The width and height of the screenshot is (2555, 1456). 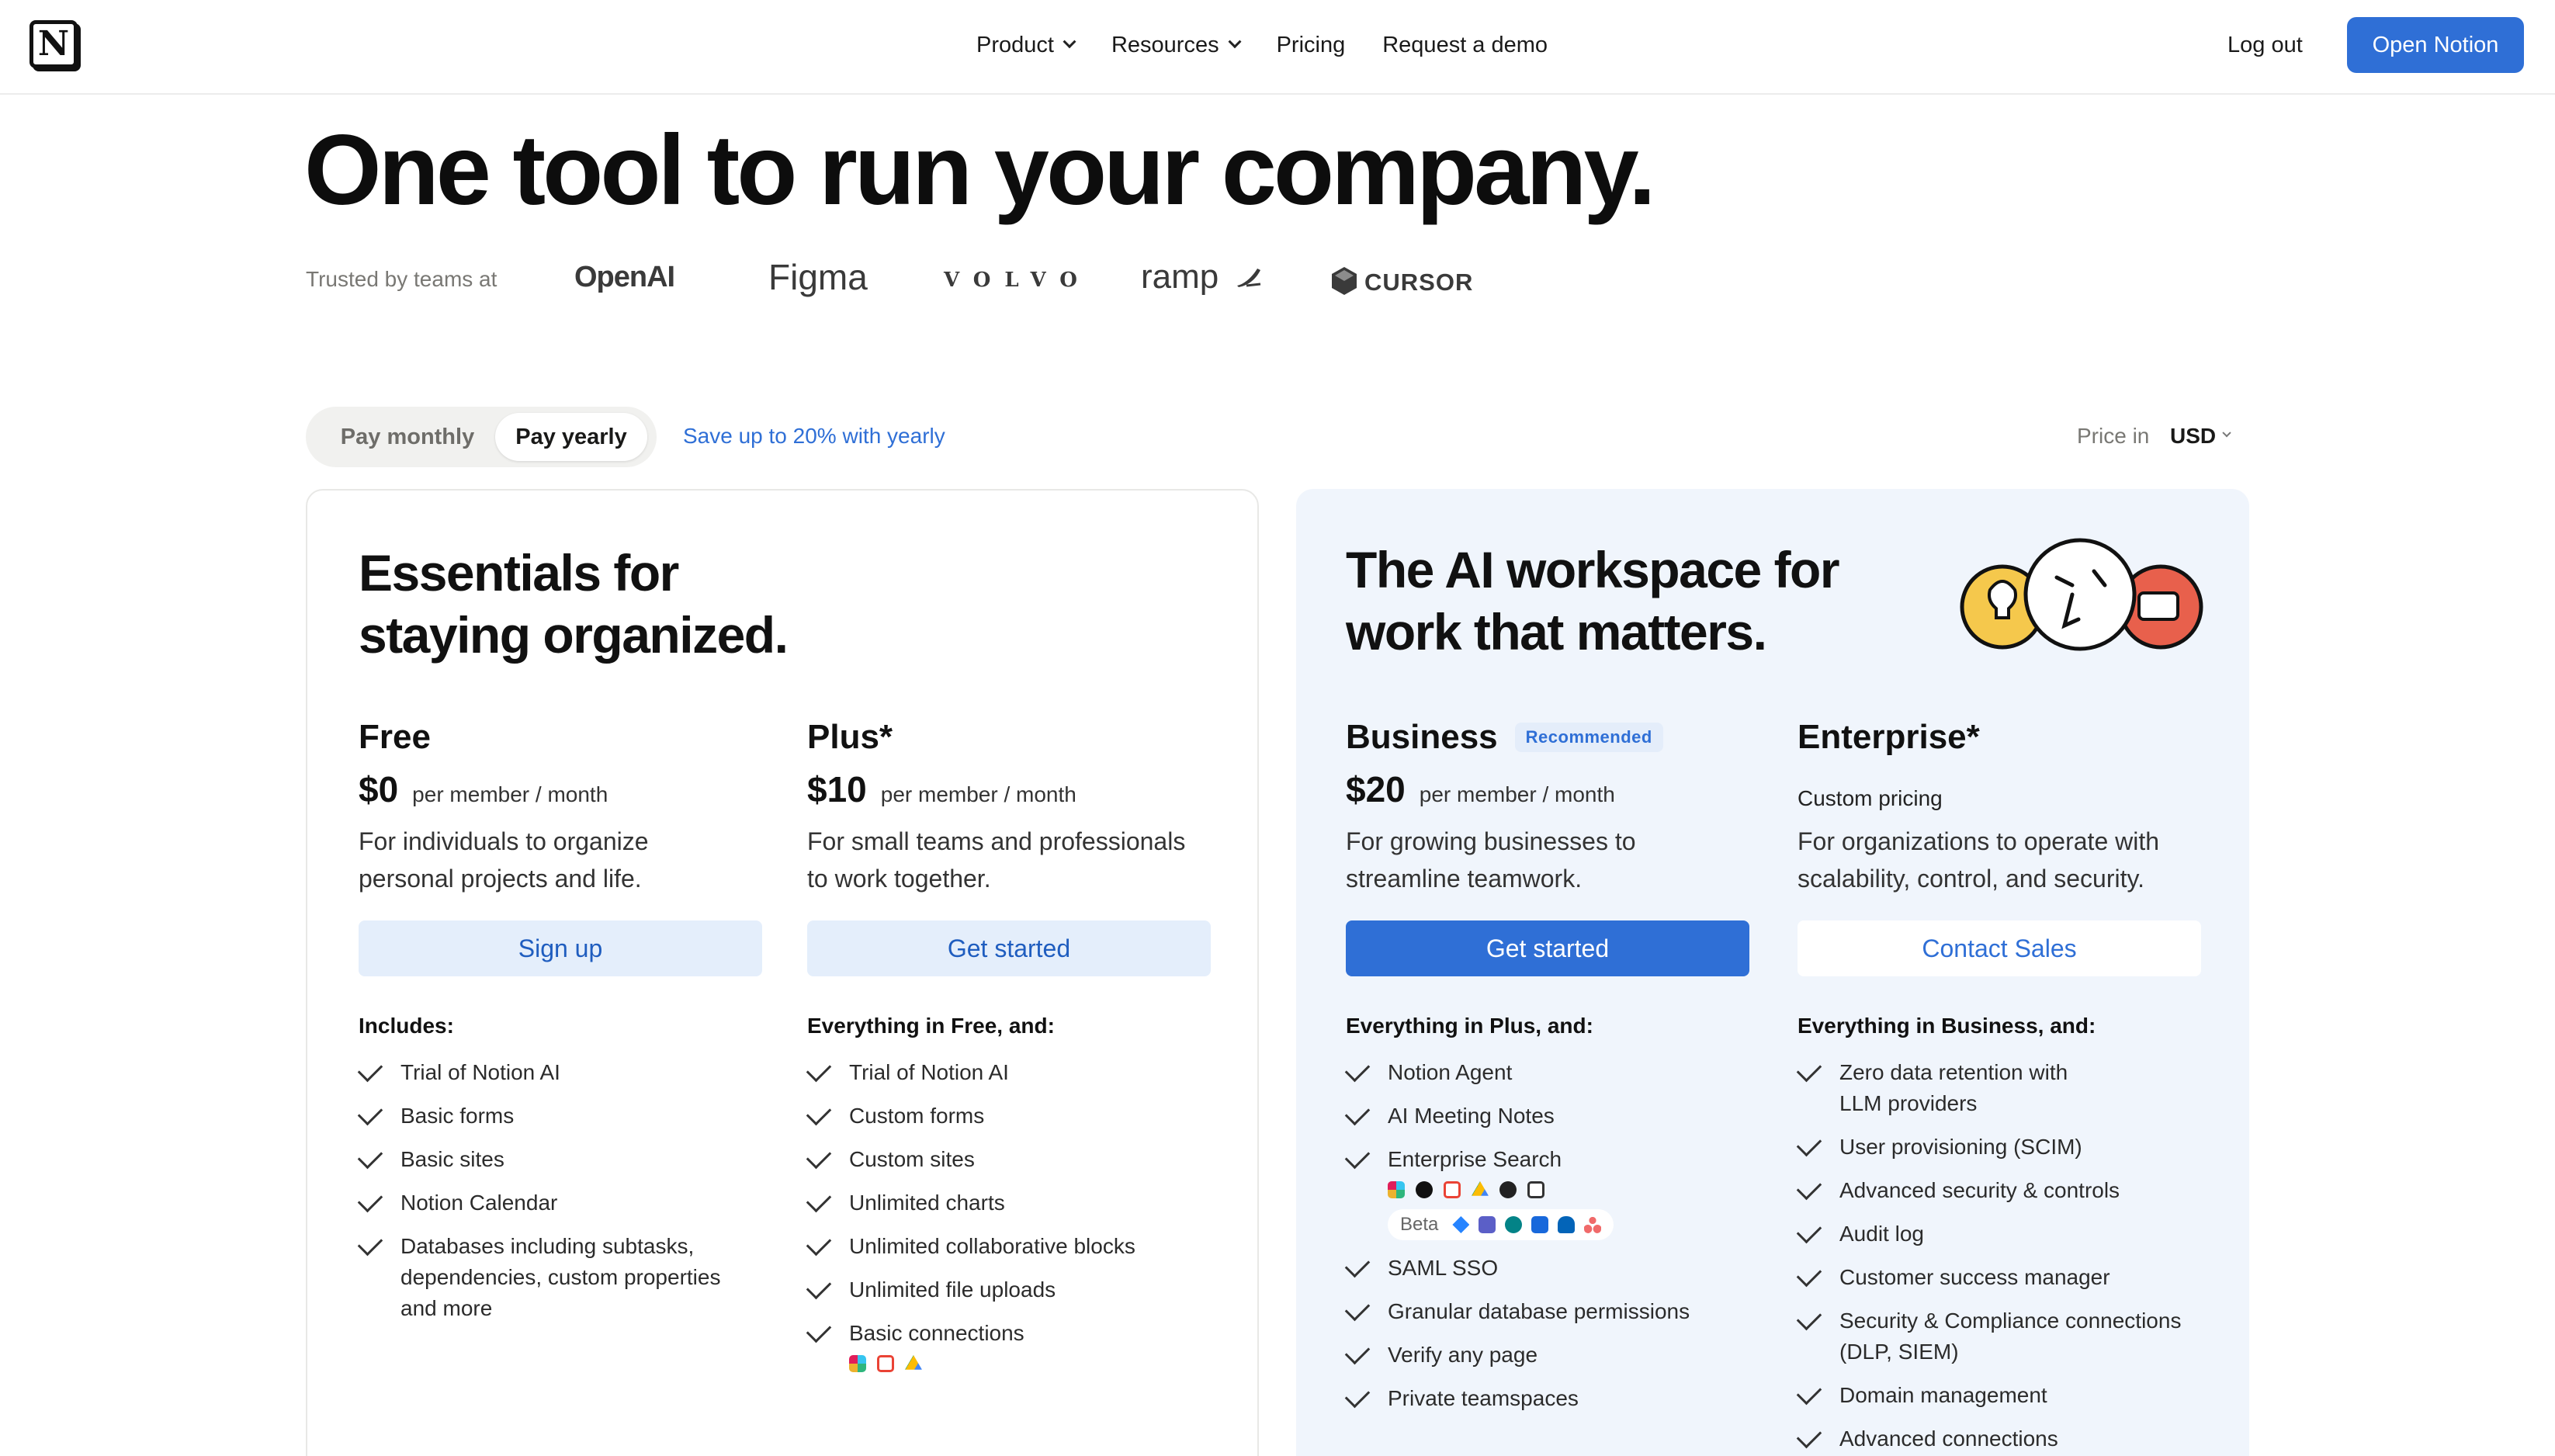 I want to click on plan-name: Enterprise*, so click(x=1889, y=737).